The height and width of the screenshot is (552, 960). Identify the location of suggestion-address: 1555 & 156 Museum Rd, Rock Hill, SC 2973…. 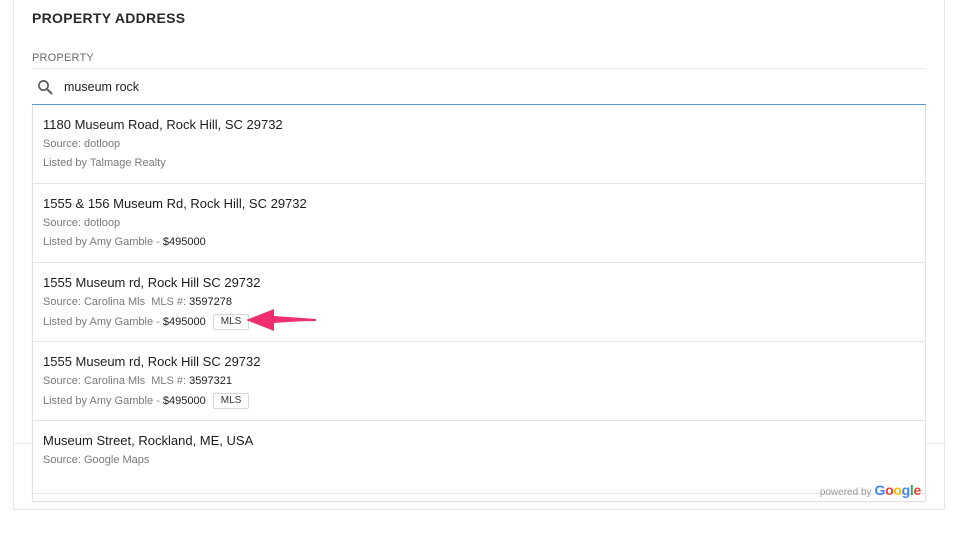
(175, 203).